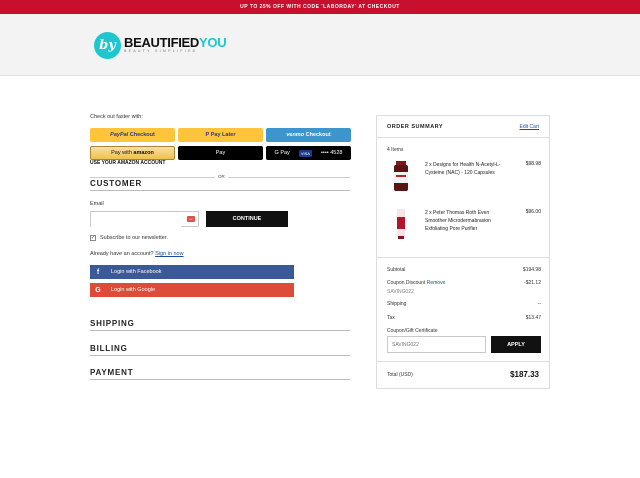 This screenshot has width=640, height=478. I want to click on google-pay-button: G Pay VISA •••• 4528, so click(308, 153).